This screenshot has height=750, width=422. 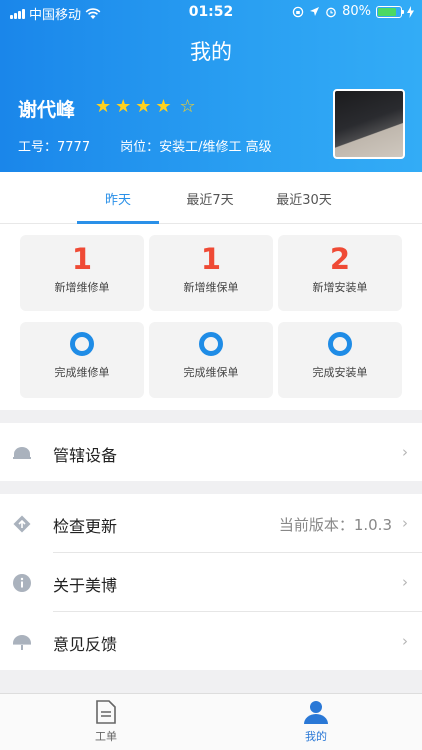 I want to click on update-icon, so click(x=22, y=524).